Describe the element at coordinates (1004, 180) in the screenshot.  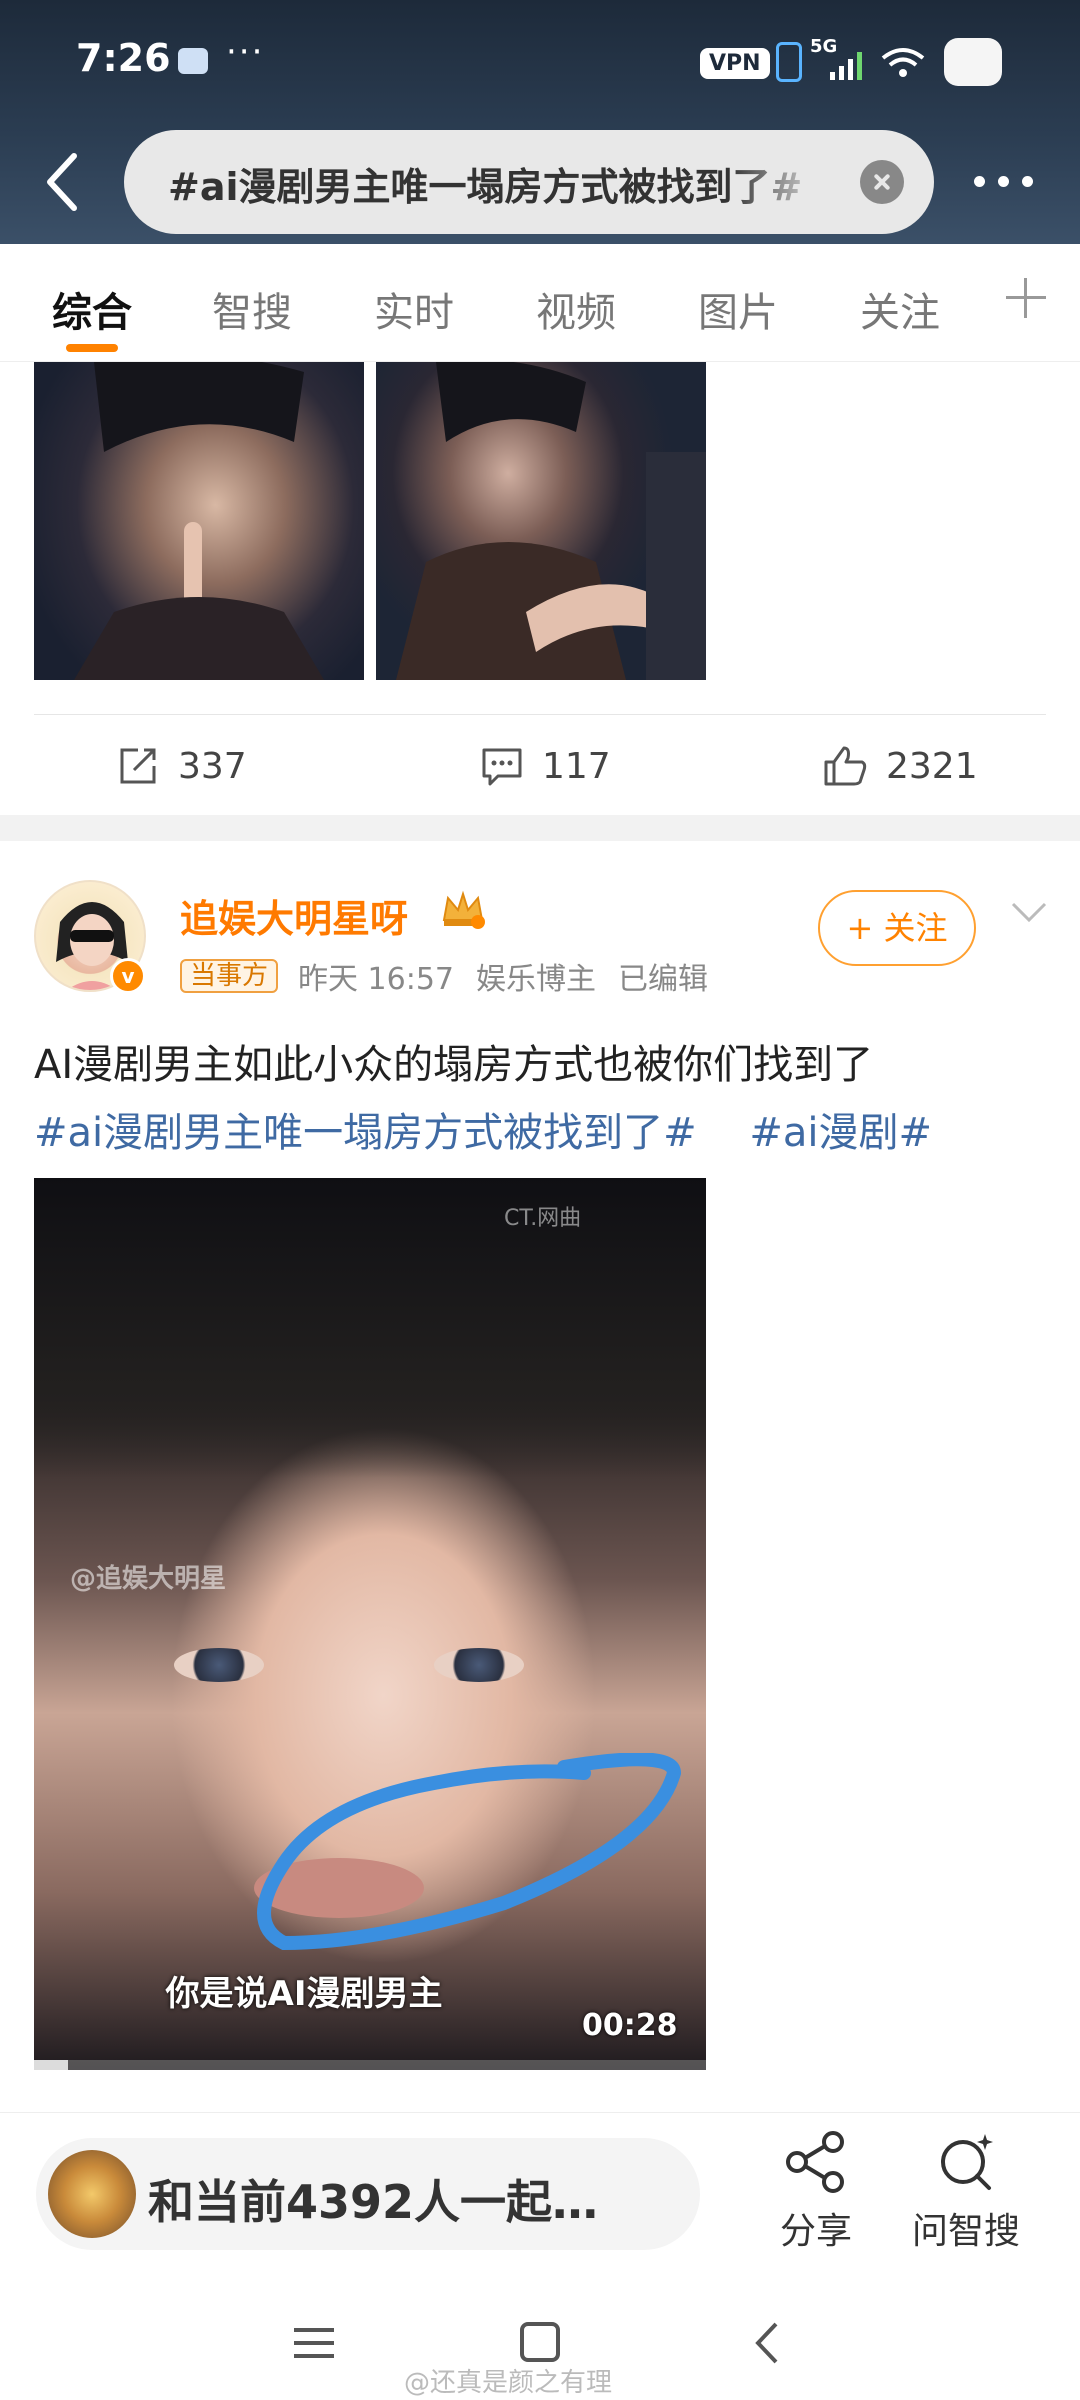
I see `more-options-button` at that location.